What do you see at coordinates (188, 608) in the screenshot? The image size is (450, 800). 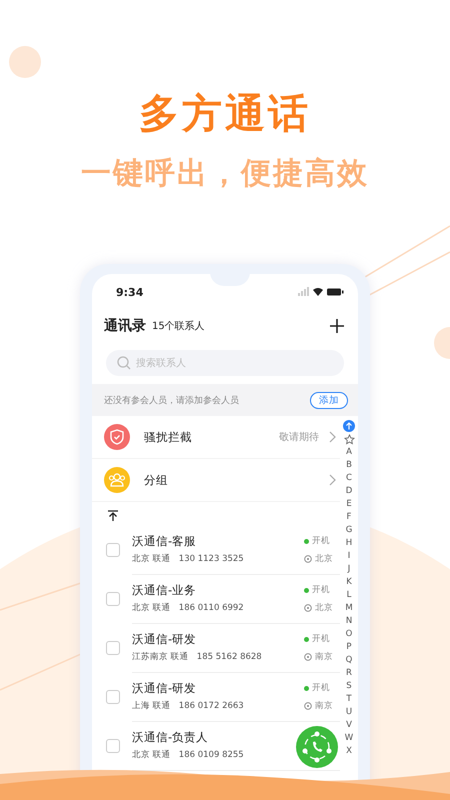 I see `contact-detail: 北京 联通 186 0110 6992` at bounding box center [188, 608].